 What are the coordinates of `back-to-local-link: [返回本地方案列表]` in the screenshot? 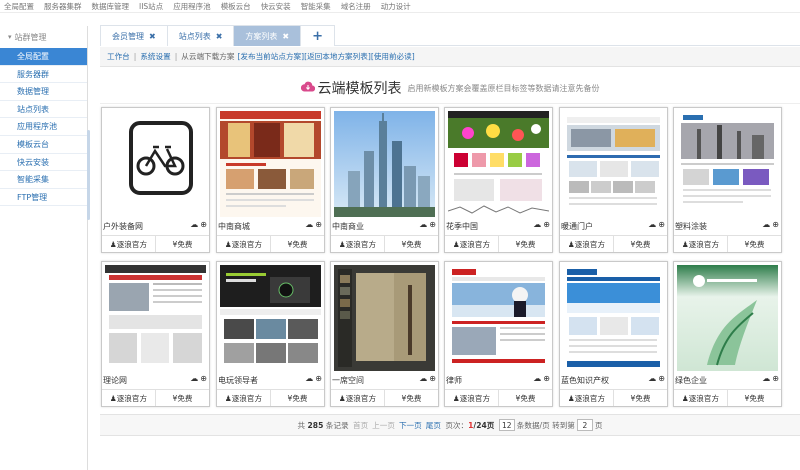 It's located at (337, 56).